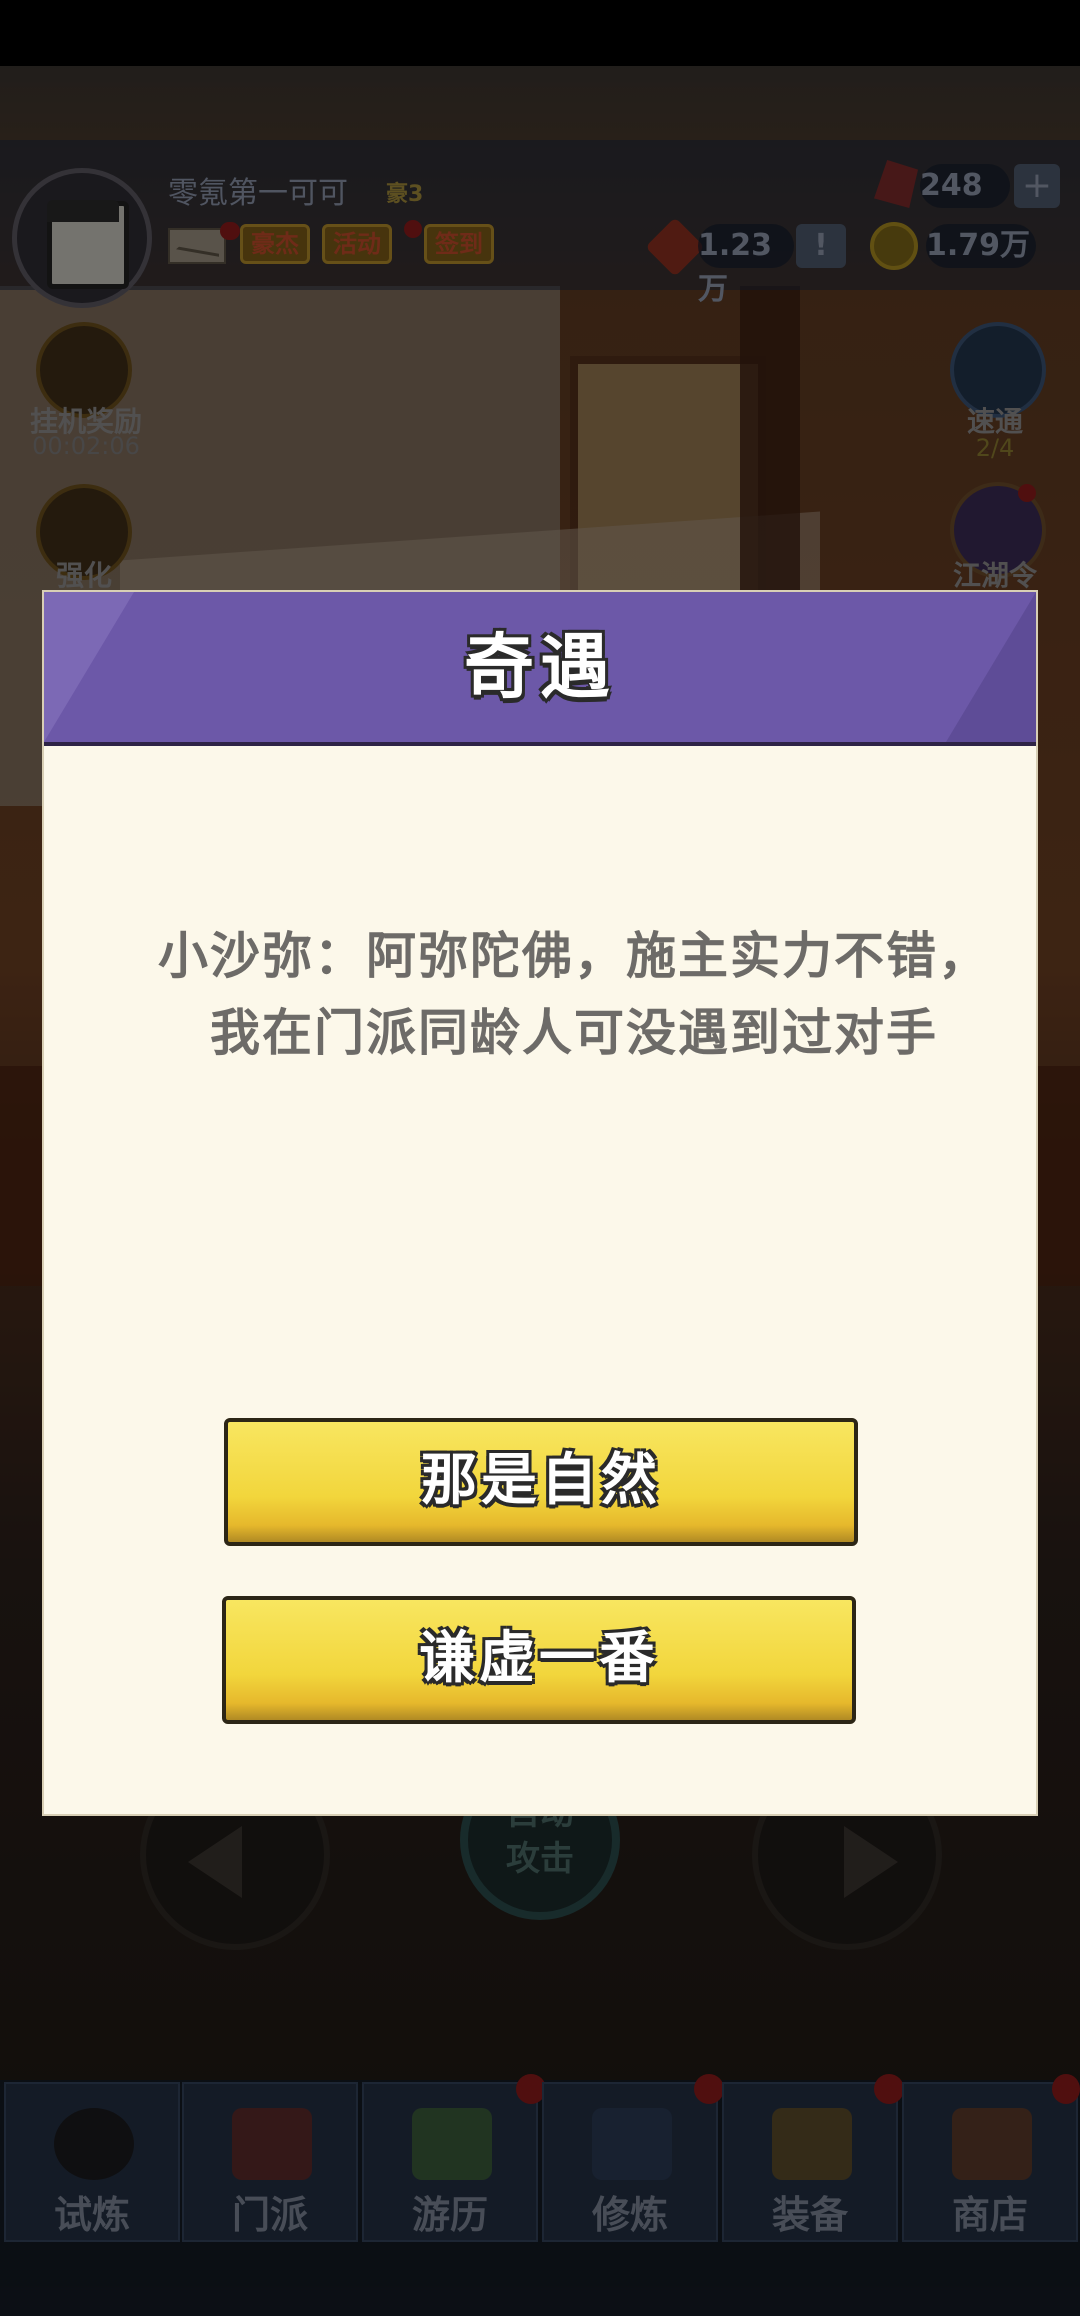 This screenshot has width=1080, height=2316. I want to click on dialog-title: 奇遇, so click(540, 667).